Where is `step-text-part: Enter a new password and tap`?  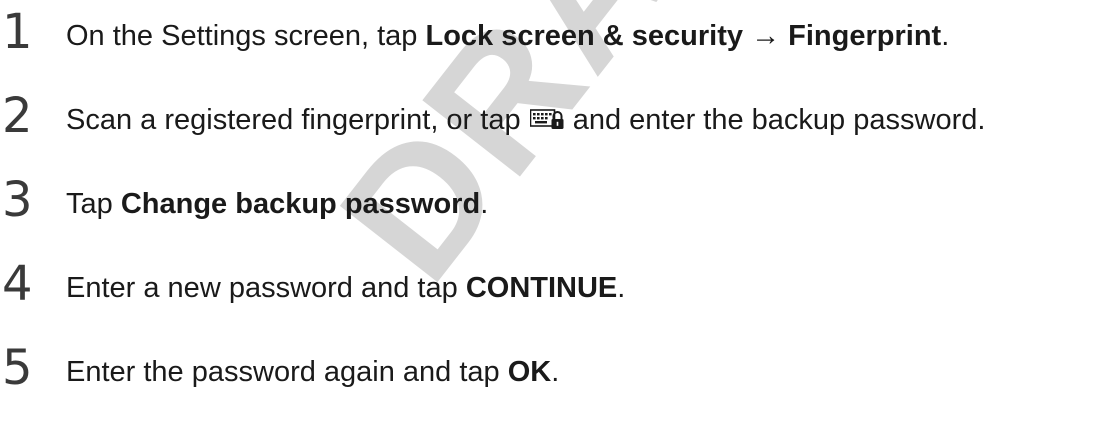
step-text-part: Enter a new password and tap is located at coordinates (266, 288).